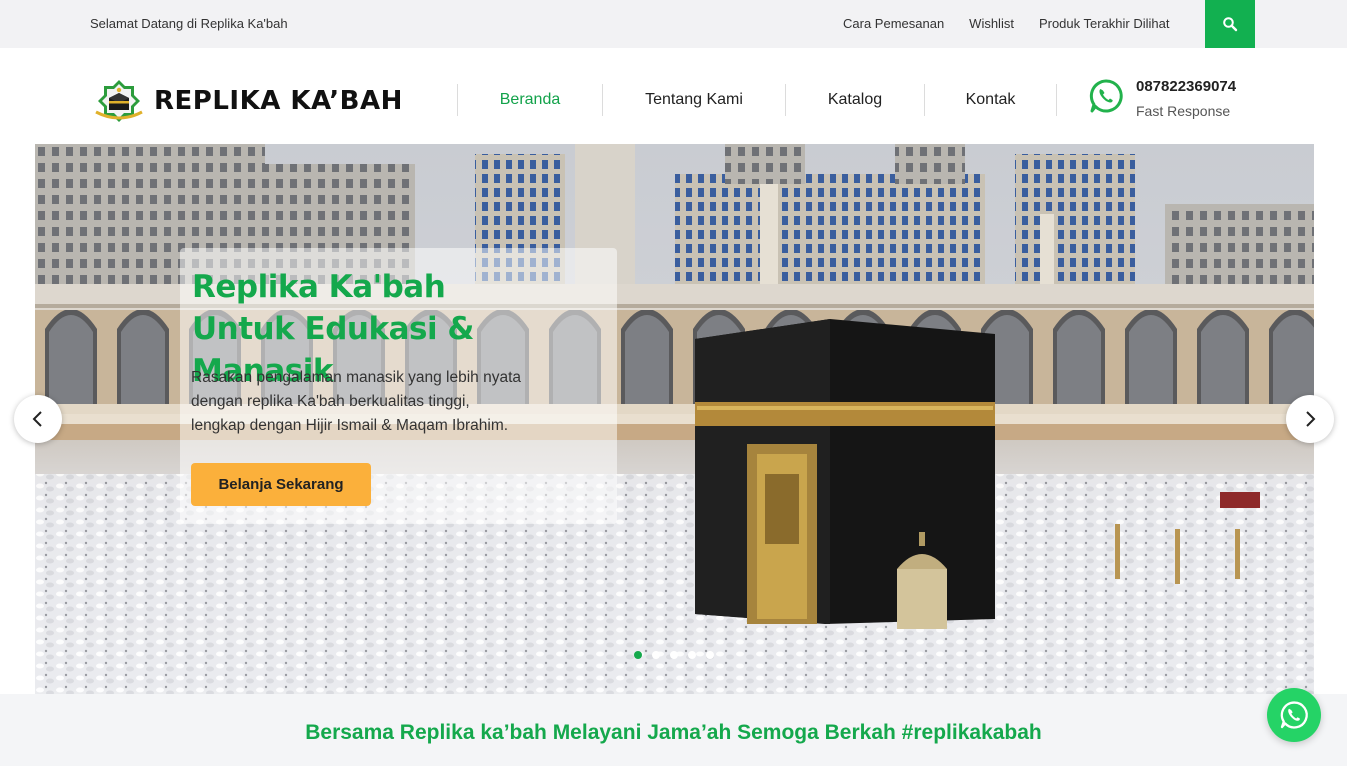  What do you see at coordinates (1056, 100) in the screenshot?
I see `nav-divider` at bounding box center [1056, 100].